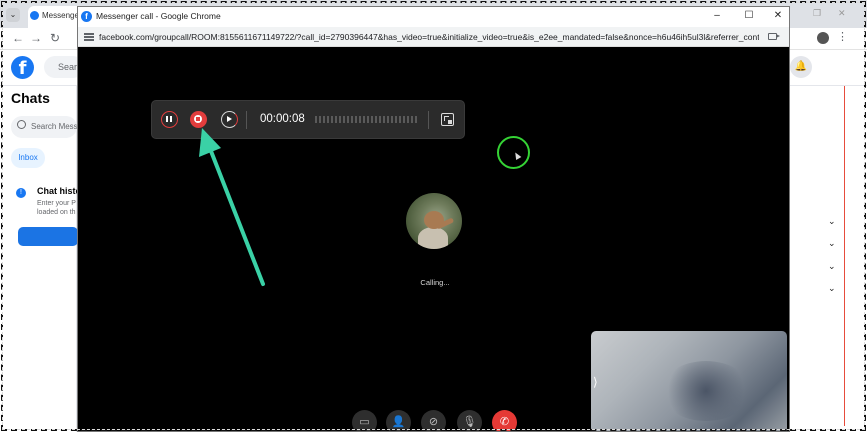 This screenshot has height=432, width=867. Describe the element at coordinates (48, 236) in the screenshot. I see `chat-history-button` at that location.